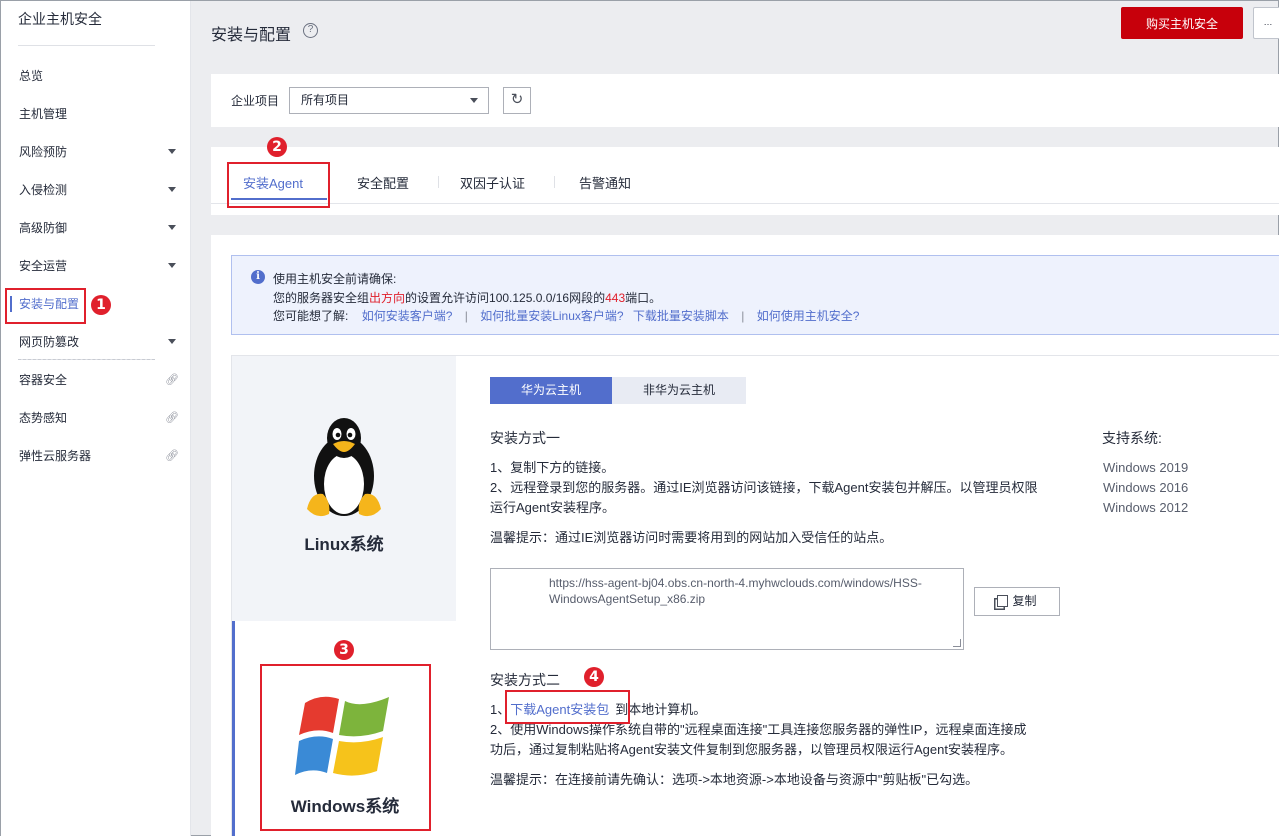 The image size is (1279, 836). I want to click on supported-system: Windows 2016, so click(1146, 487).